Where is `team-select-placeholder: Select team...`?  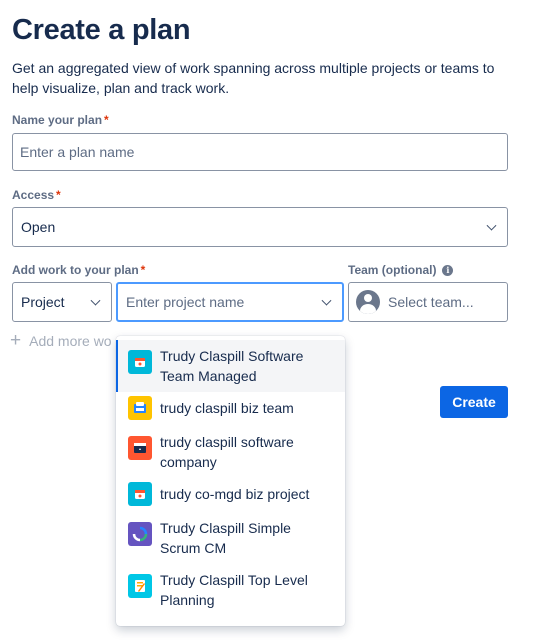 team-select-placeholder: Select team... is located at coordinates (431, 302).